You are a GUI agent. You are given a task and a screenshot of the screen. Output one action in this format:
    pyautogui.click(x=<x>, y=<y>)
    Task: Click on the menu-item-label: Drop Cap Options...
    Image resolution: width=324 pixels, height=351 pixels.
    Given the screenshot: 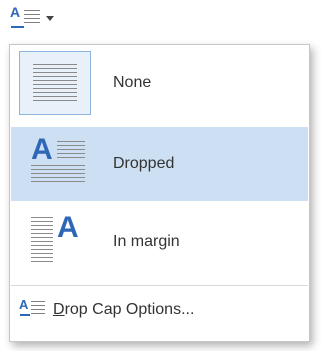 What is the action you would take?
    pyautogui.click(x=123, y=310)
    